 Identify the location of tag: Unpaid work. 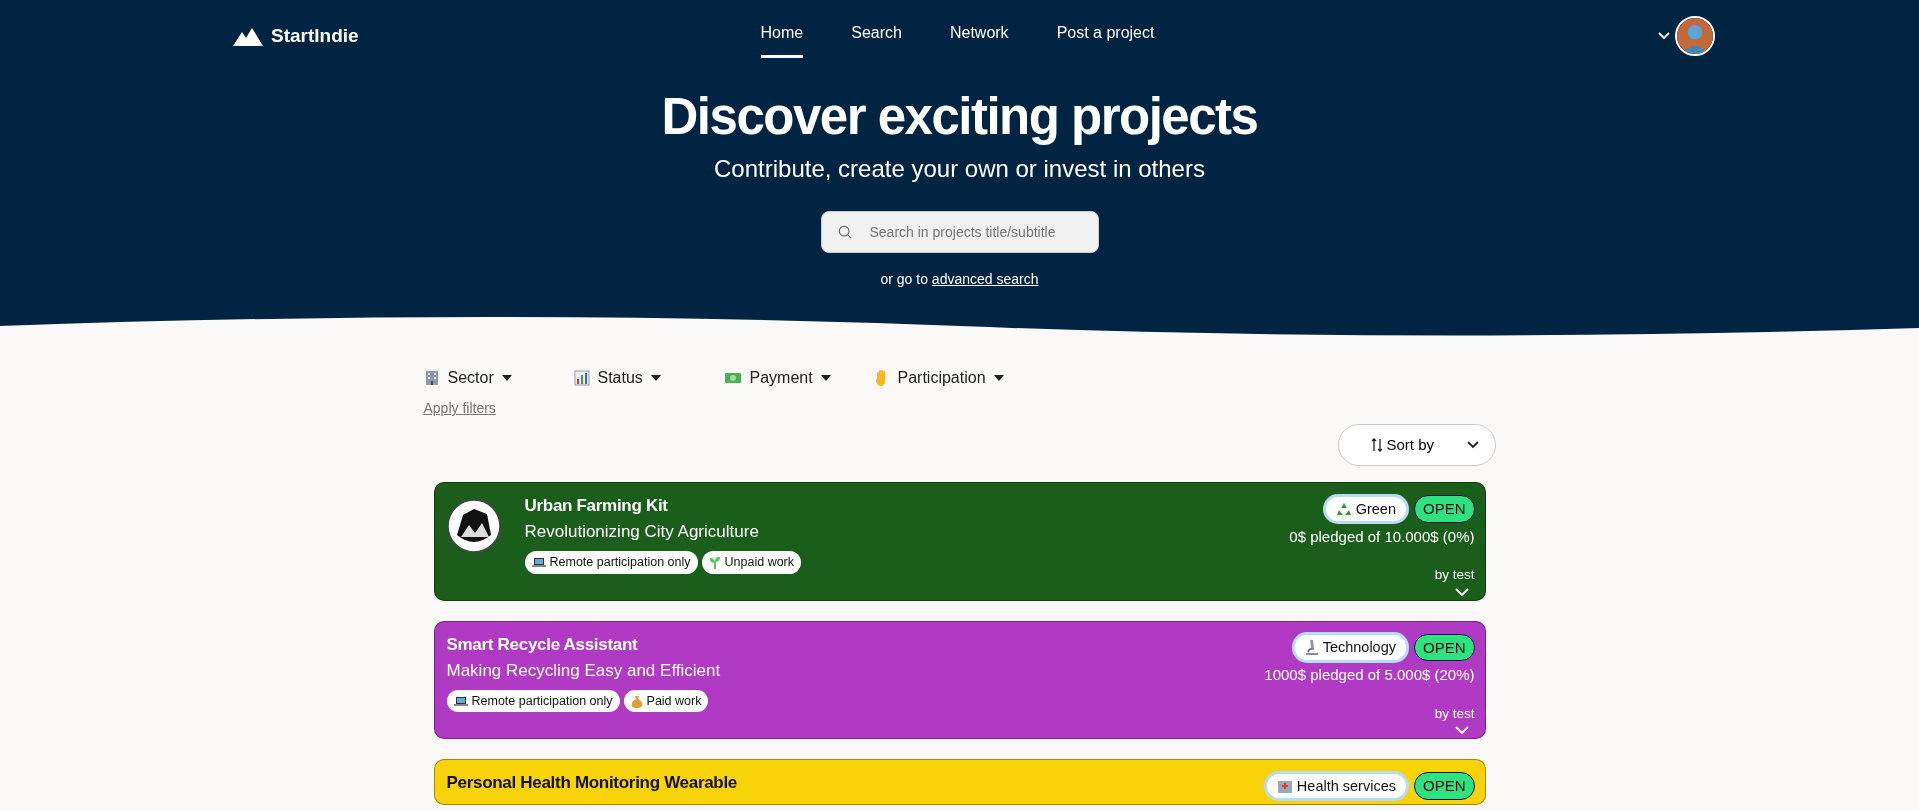
(751, 562).